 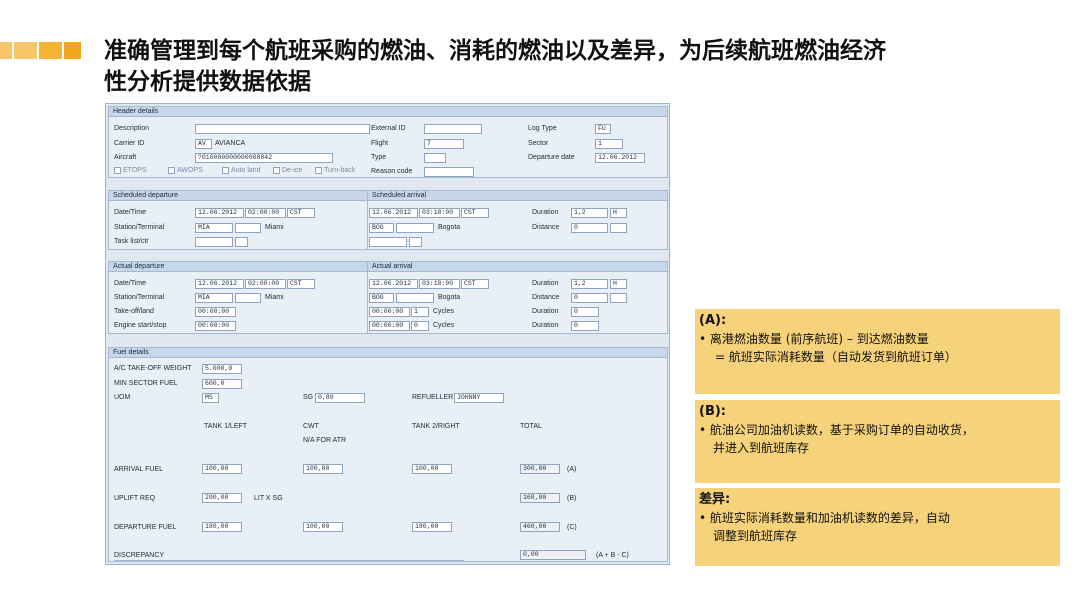 I want to click on duration-label: Duration, so click(x=545, y=325).